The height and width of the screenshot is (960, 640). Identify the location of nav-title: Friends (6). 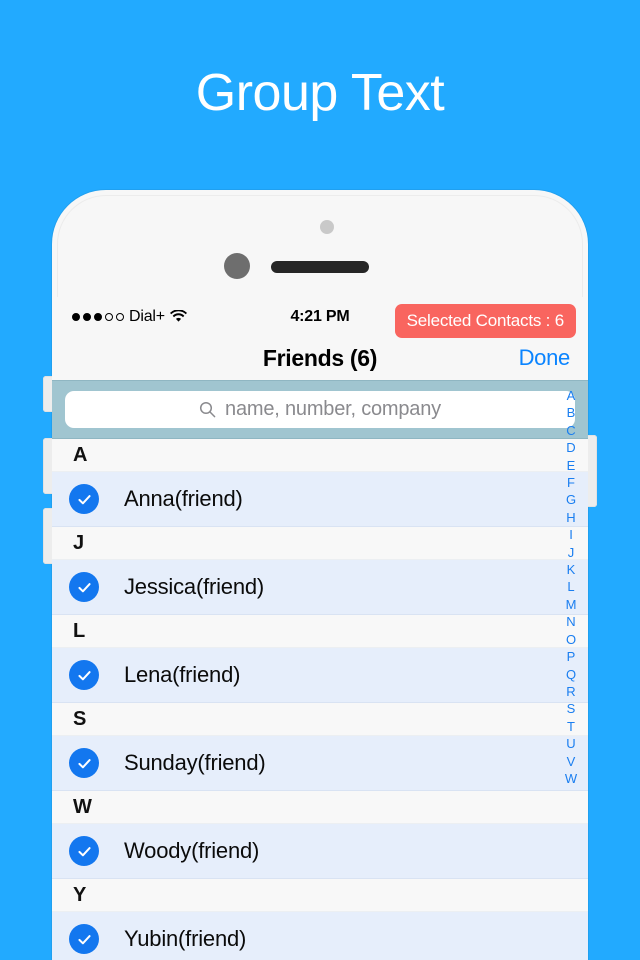
(320, 357).